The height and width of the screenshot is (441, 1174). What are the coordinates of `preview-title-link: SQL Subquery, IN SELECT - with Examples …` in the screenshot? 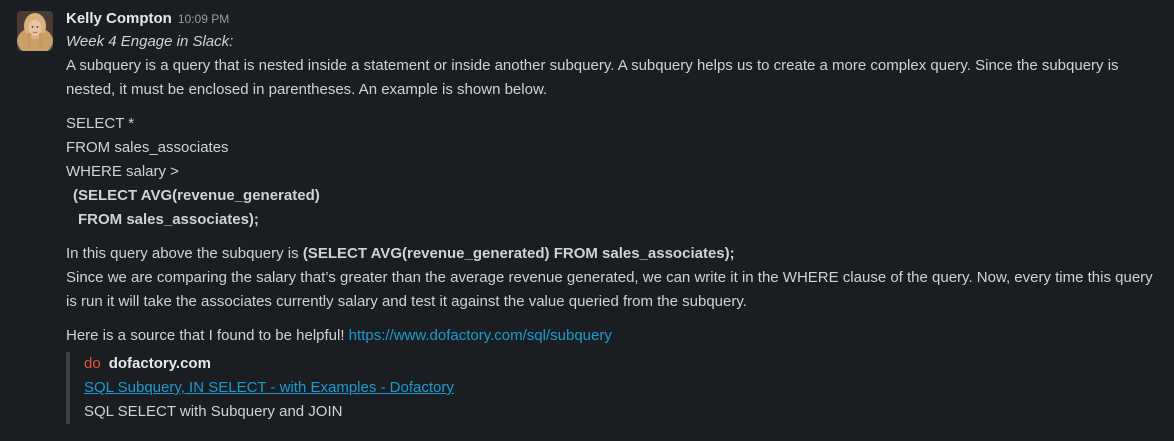 It's located at (269, 388).